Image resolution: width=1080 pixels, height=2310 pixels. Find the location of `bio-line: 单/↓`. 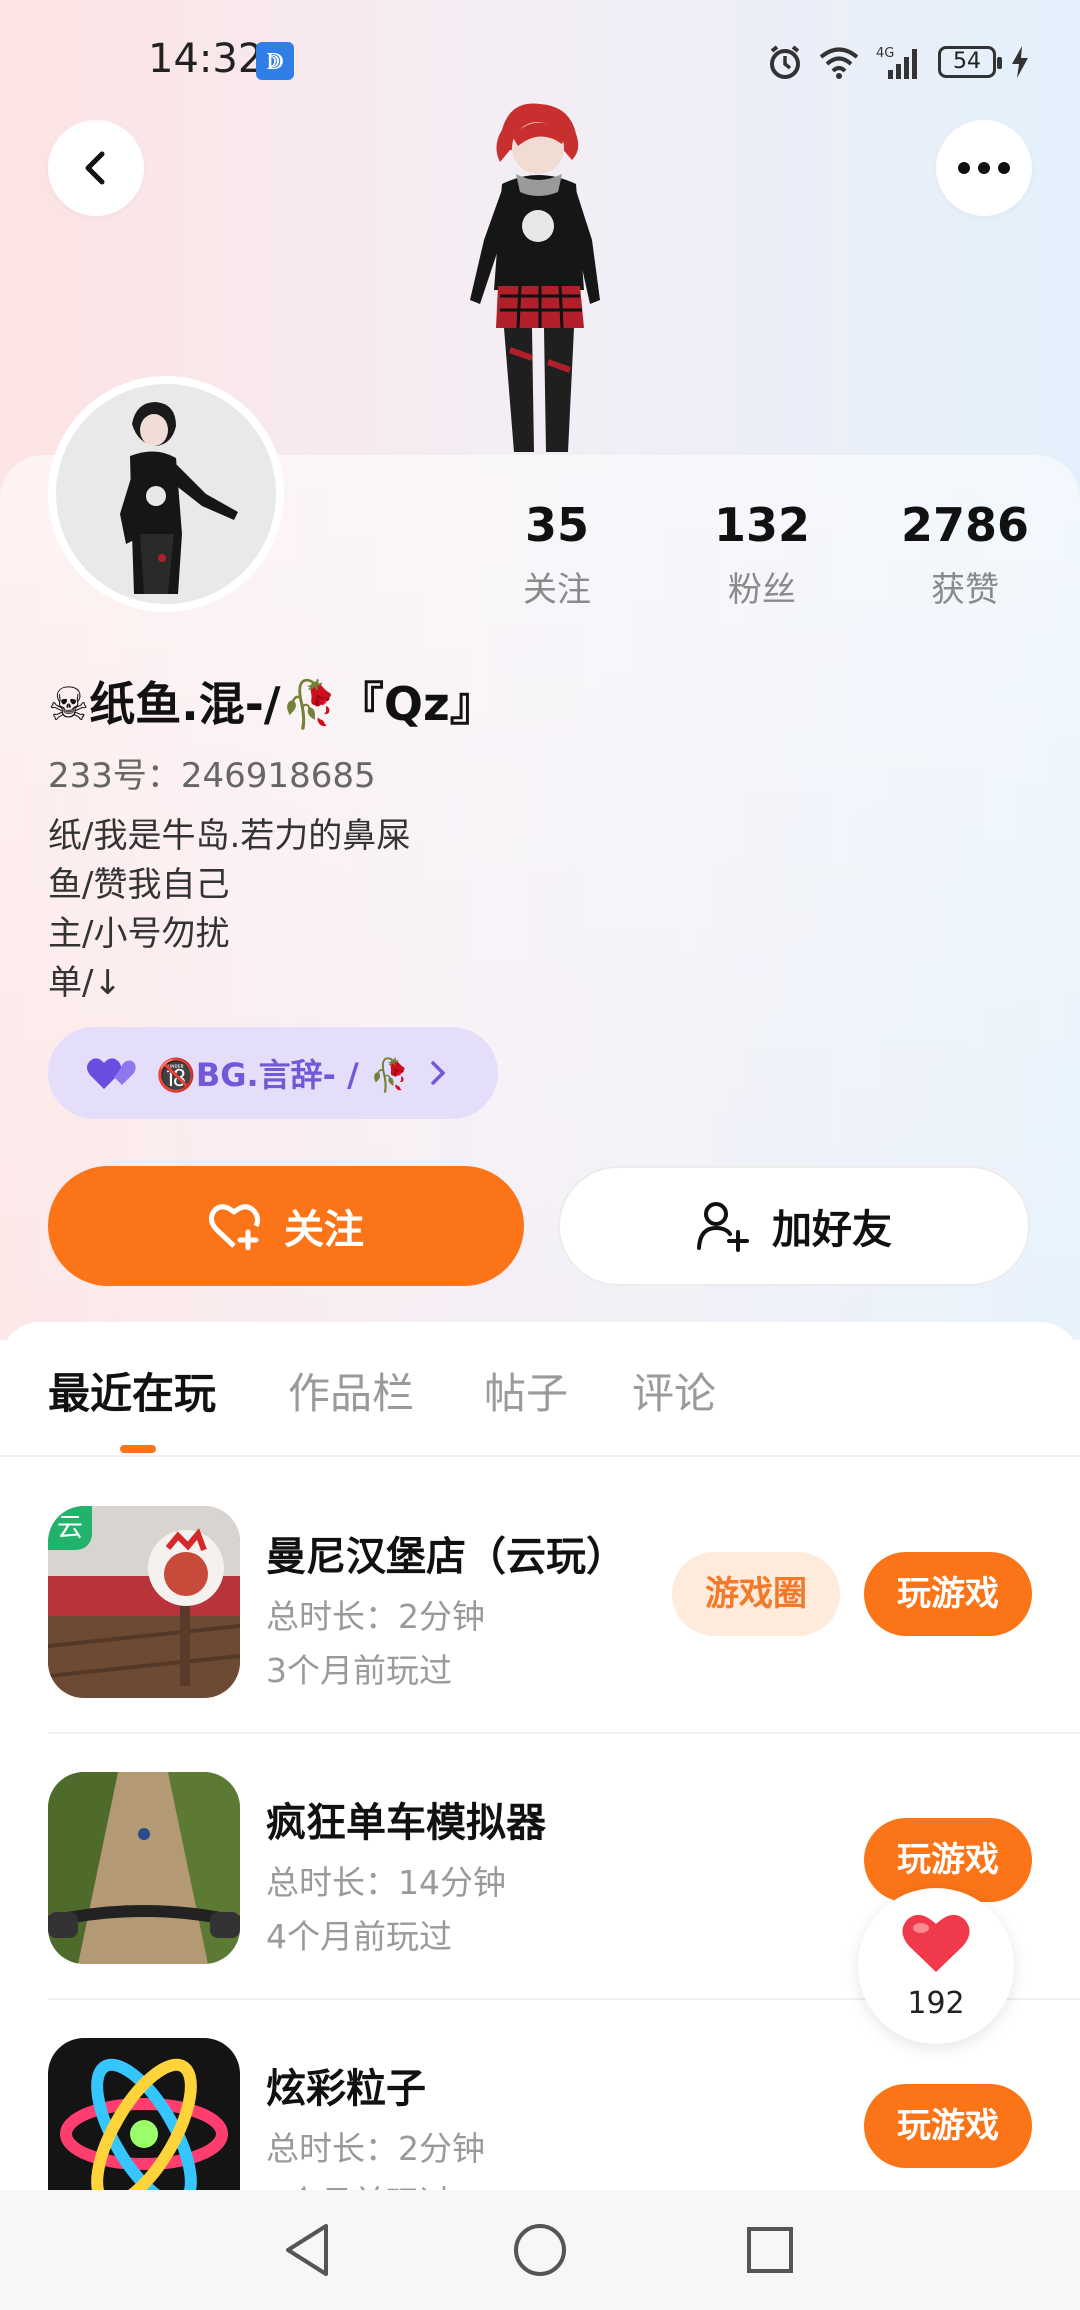

bio-line: 单/↓ is located at coordinates (85, 983).